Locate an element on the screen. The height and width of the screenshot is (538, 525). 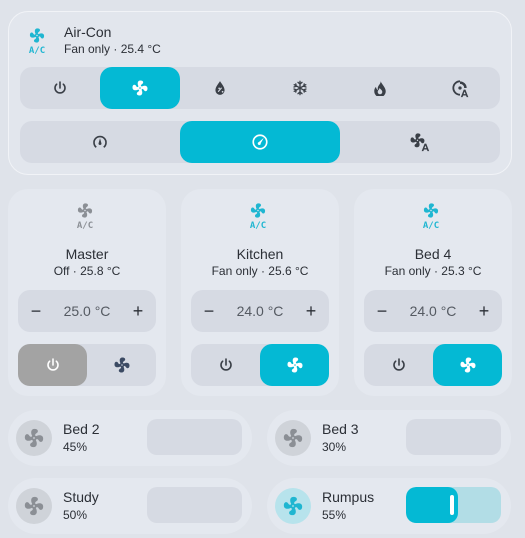
fan-speed-selector is located at coordinates (260, 142).